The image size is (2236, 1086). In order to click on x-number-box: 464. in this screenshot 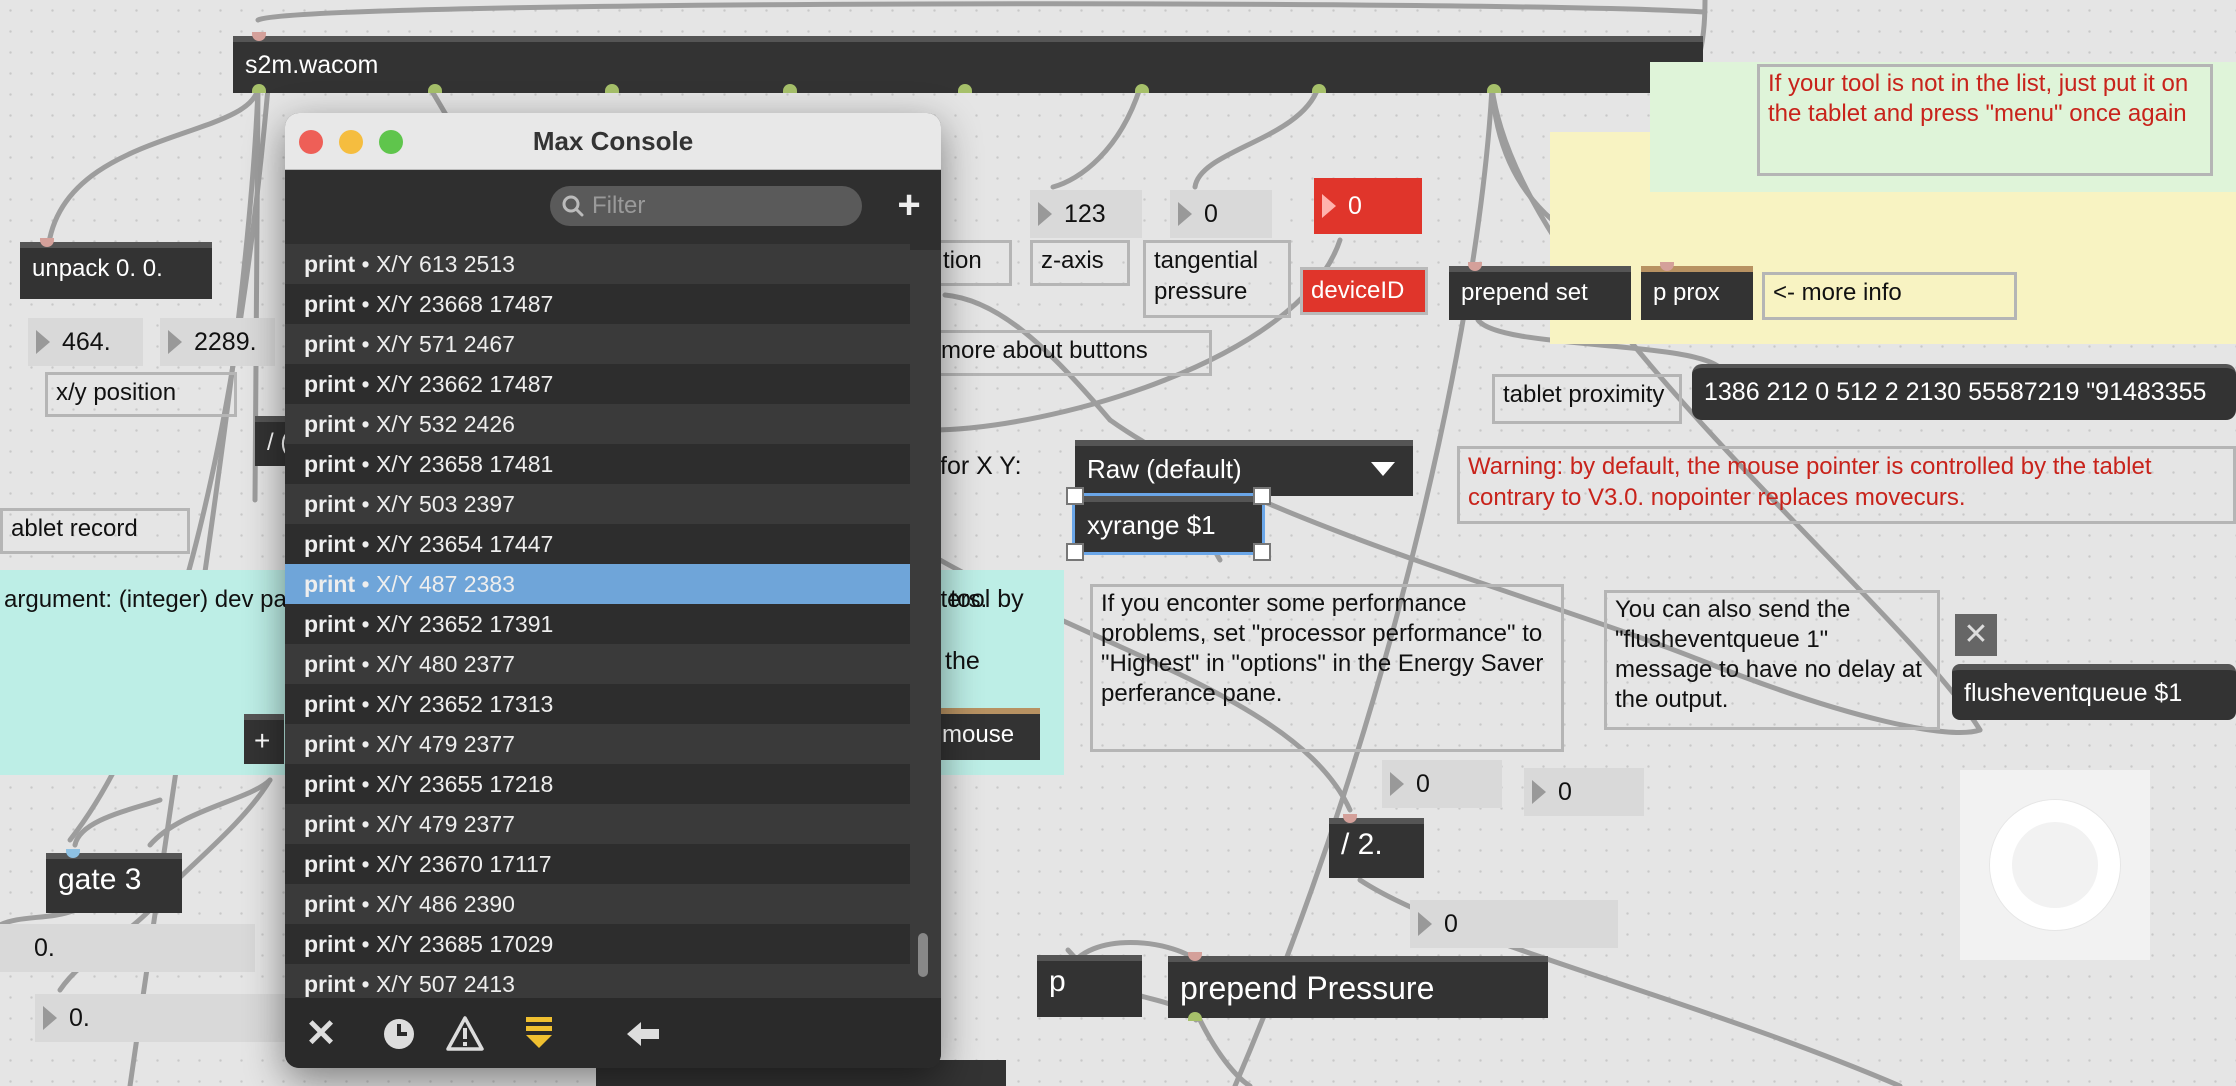, I will do `click(85, 342)`.